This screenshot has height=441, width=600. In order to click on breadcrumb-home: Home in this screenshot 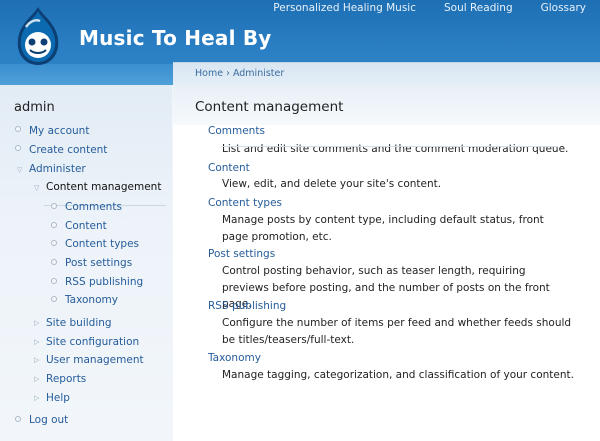, I will do `click(209, 73)`.